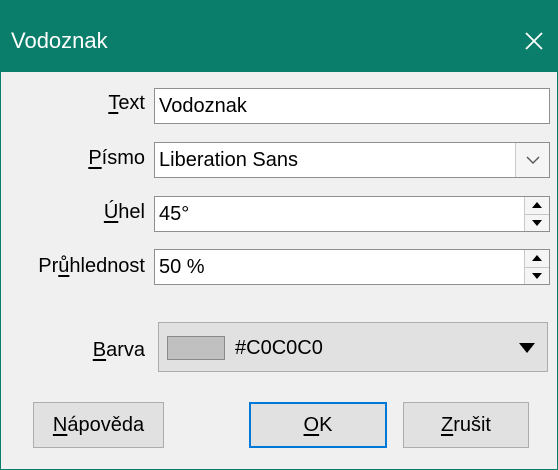 This screenshot has width=558, height=470. I want to click on transparency-value: 50 %, so click(182, 267).